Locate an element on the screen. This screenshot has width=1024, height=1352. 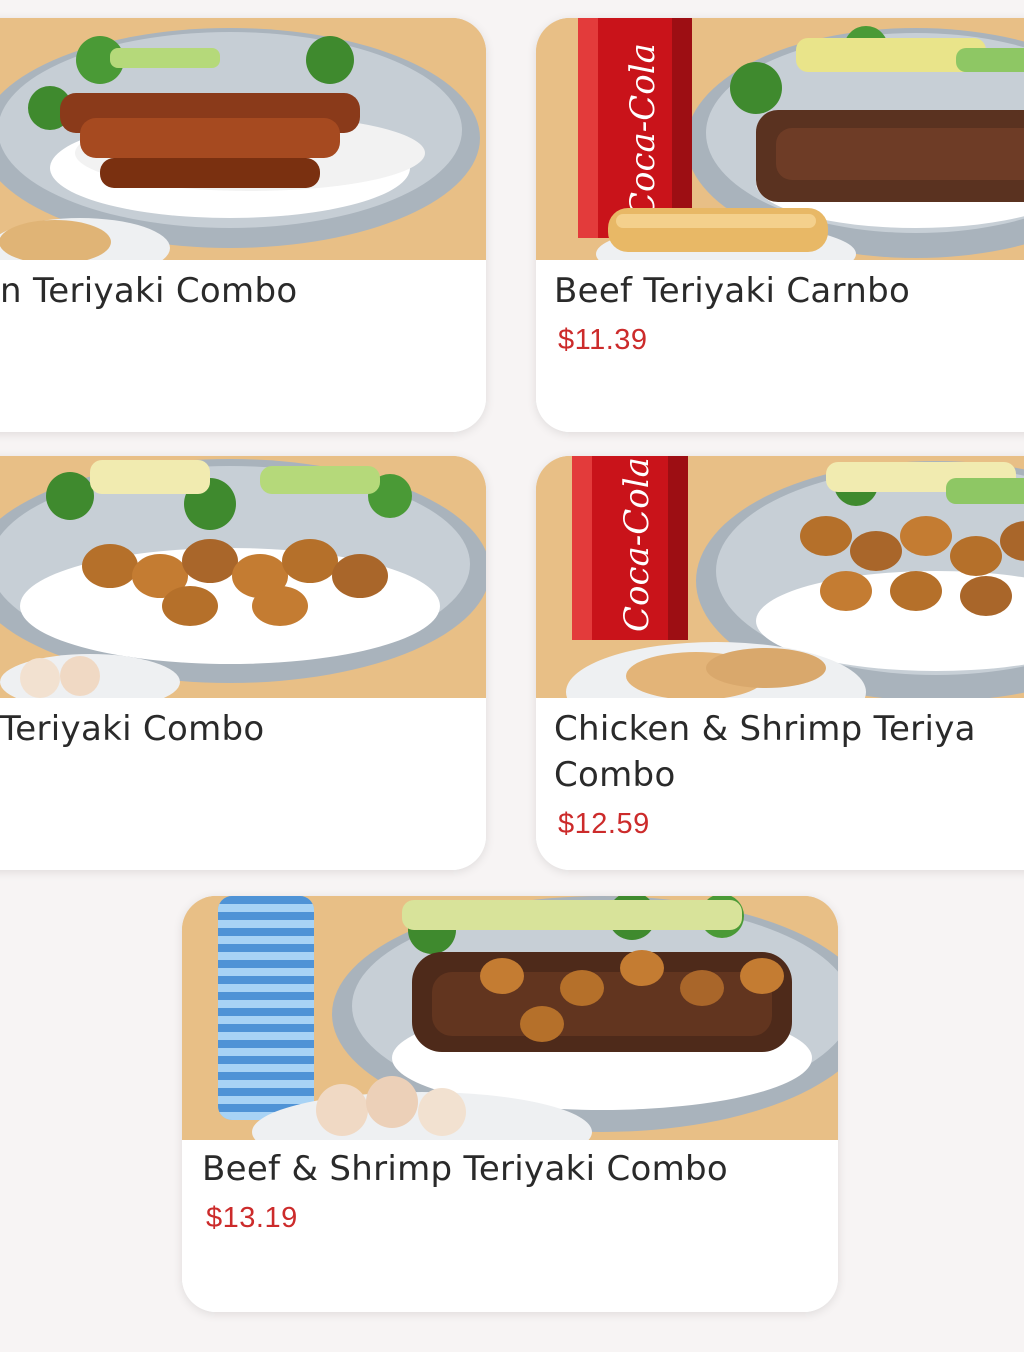
menu-item-name: n Teriyaki Combo is located at coordinates (149, 291).